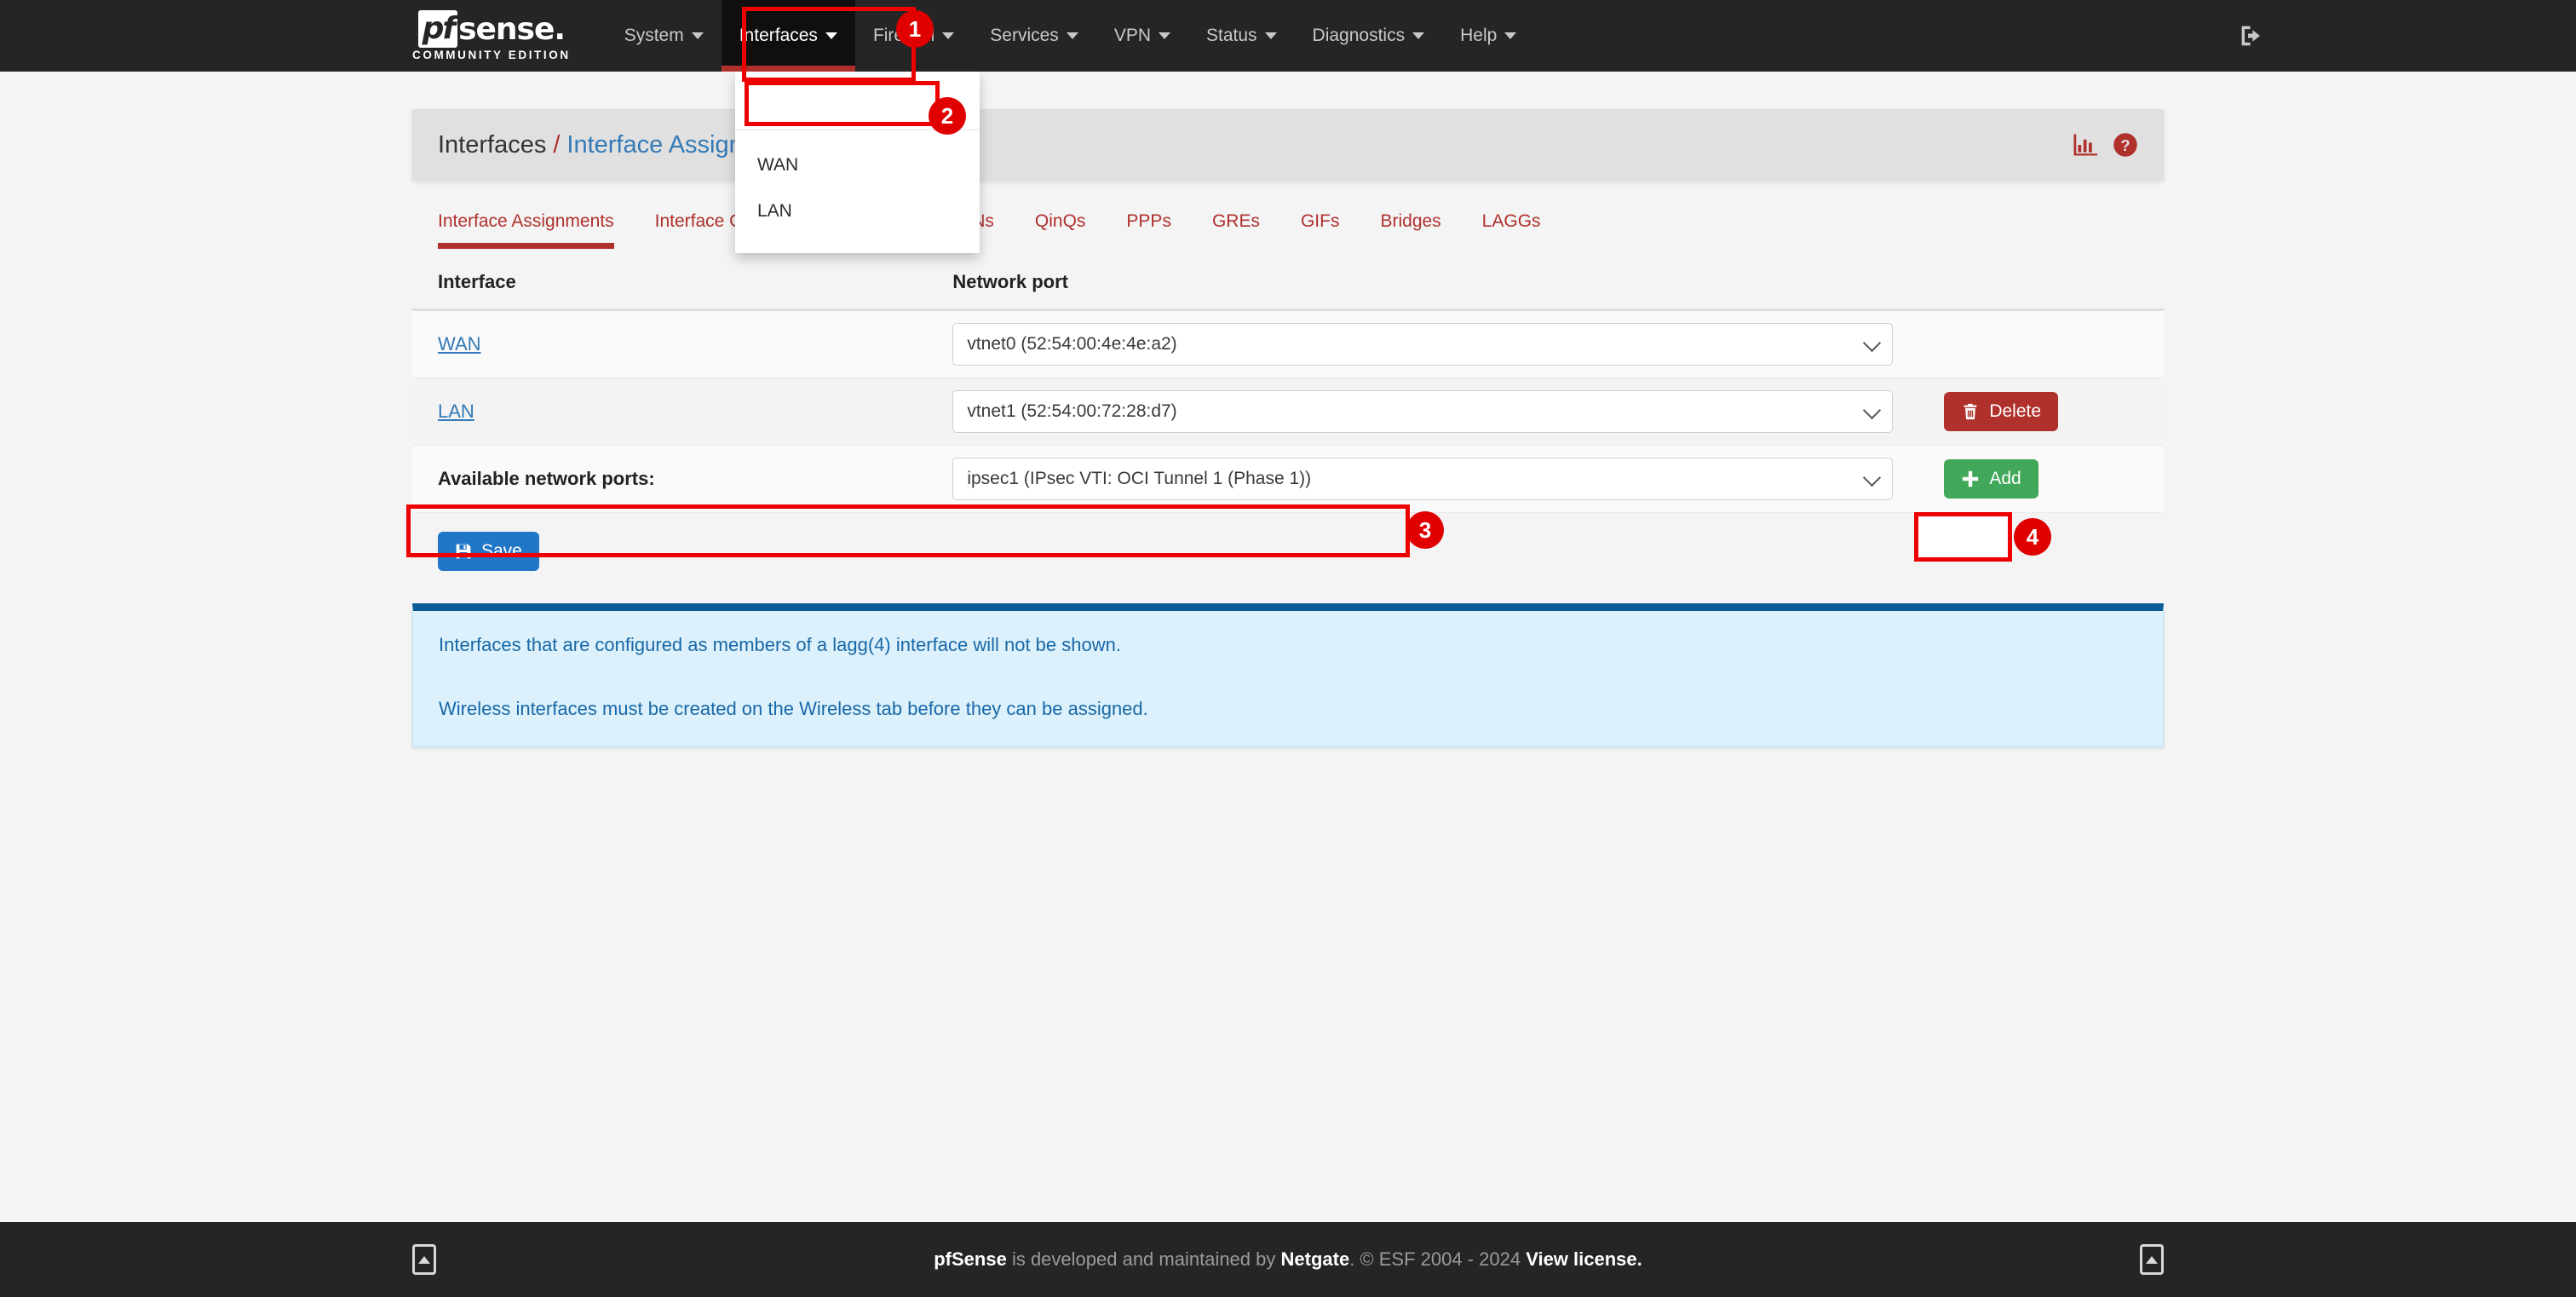 The height and width of the screenshot is (1297, 2576). I want to click on trash-icon, so click(1971, 411).